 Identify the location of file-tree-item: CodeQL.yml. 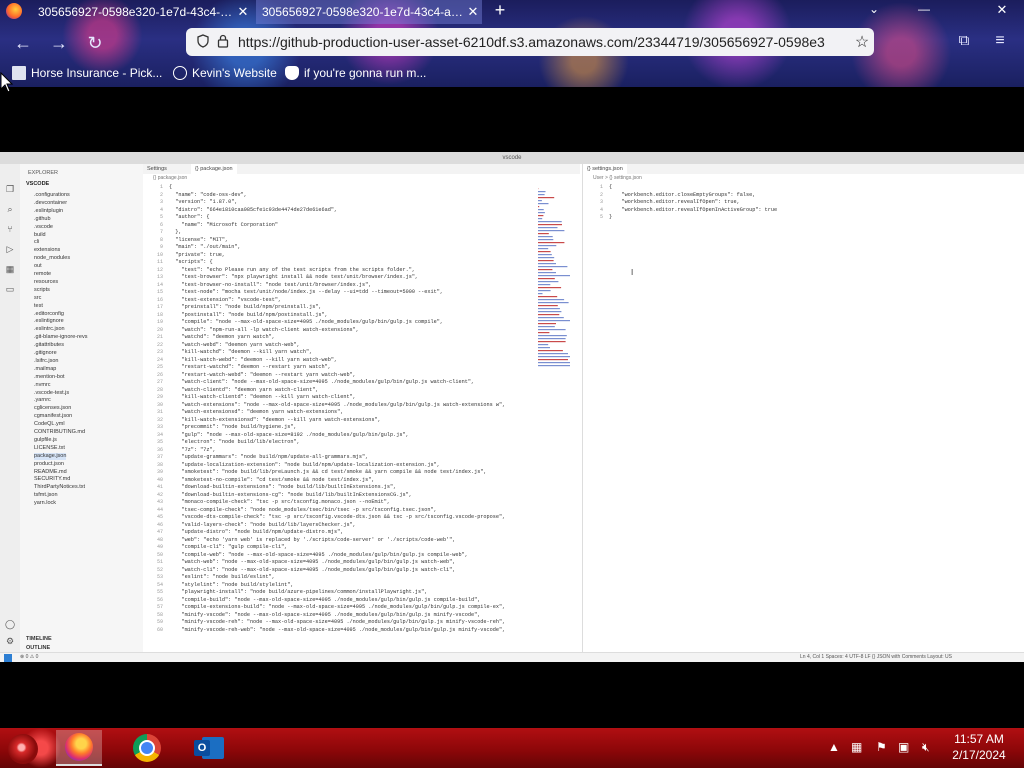
(49, 424).